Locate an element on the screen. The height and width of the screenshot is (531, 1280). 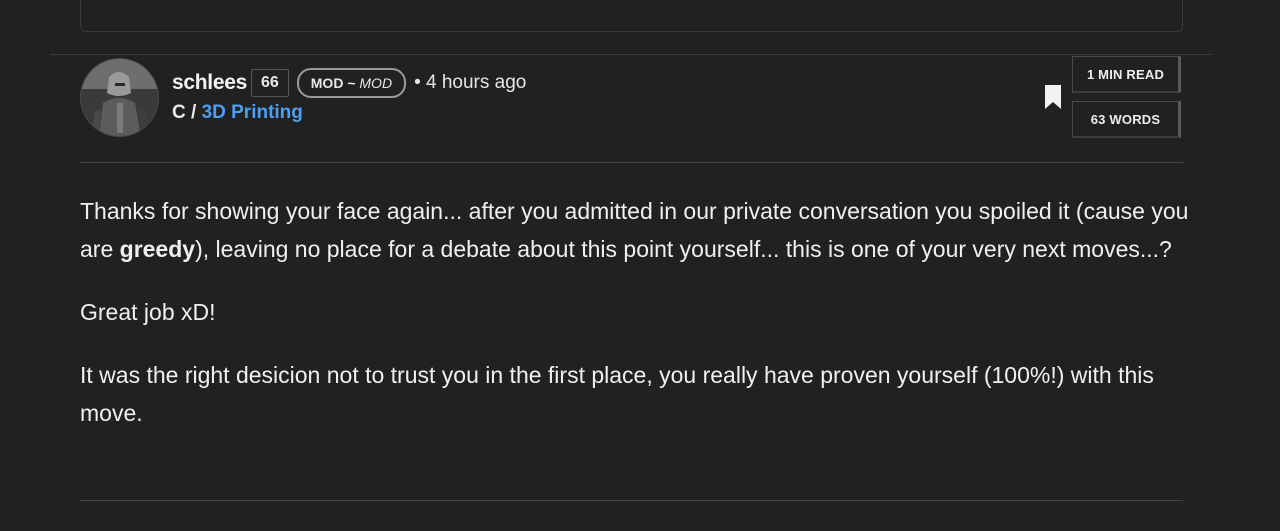
post-paragraph-2: Great job xD! is located at coordinates (148, 312).